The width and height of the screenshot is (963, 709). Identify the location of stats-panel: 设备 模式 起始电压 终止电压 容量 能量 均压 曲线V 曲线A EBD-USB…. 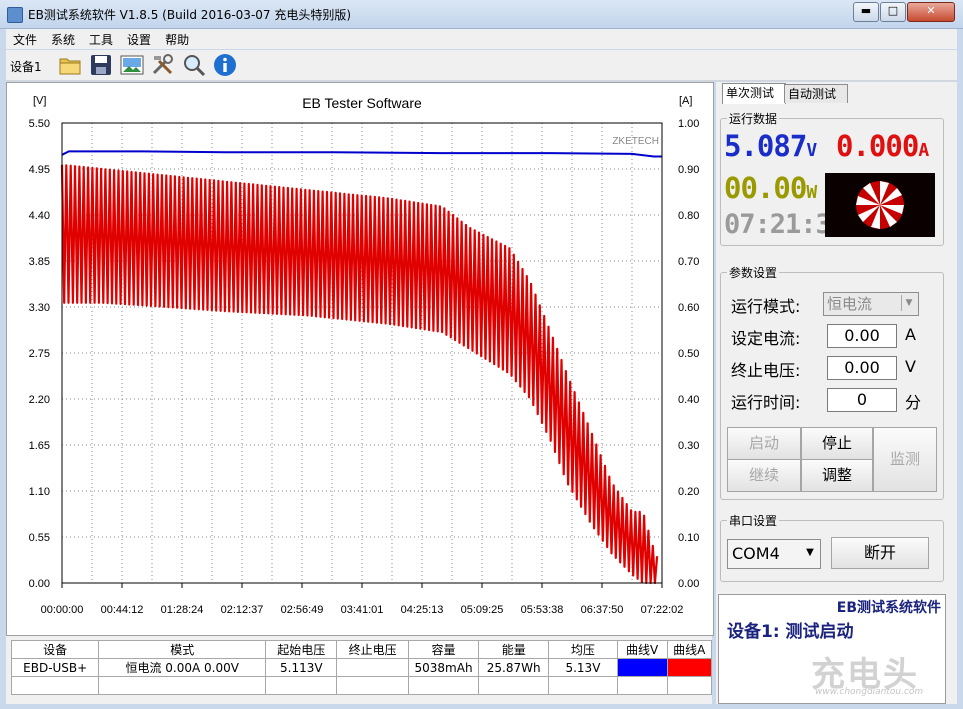
(359, 670).